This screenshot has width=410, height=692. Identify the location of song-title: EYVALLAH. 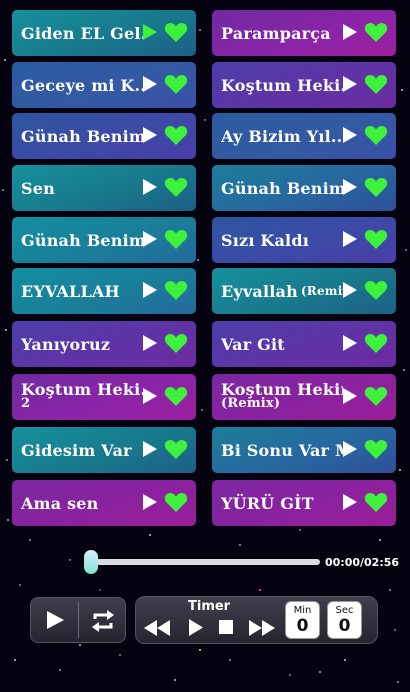
(70, 291).